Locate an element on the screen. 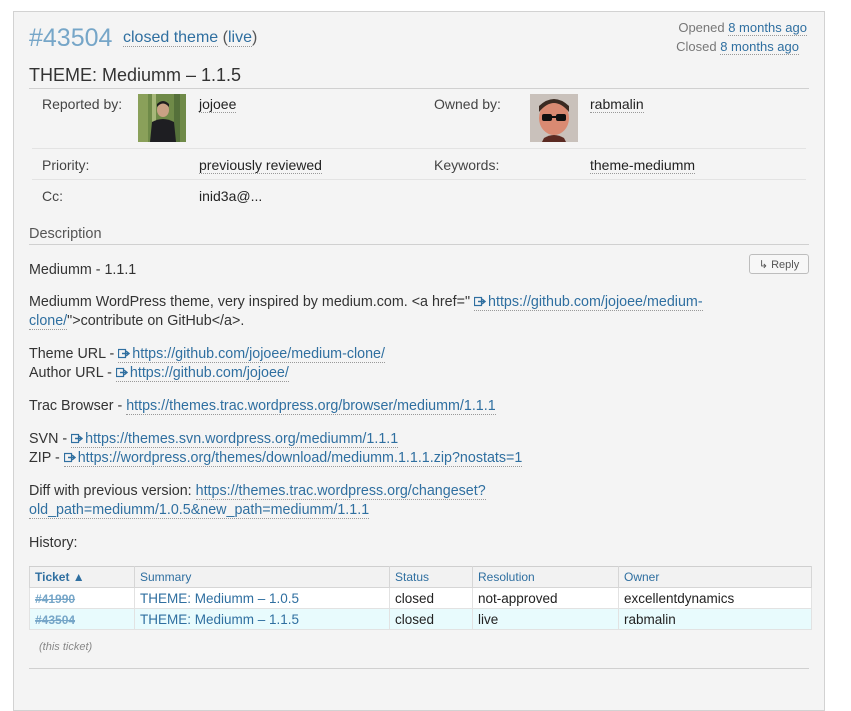 The width and height of the screenshot is (851, 711). priority-link: previously reviewed is located at coordinates (260, 165).